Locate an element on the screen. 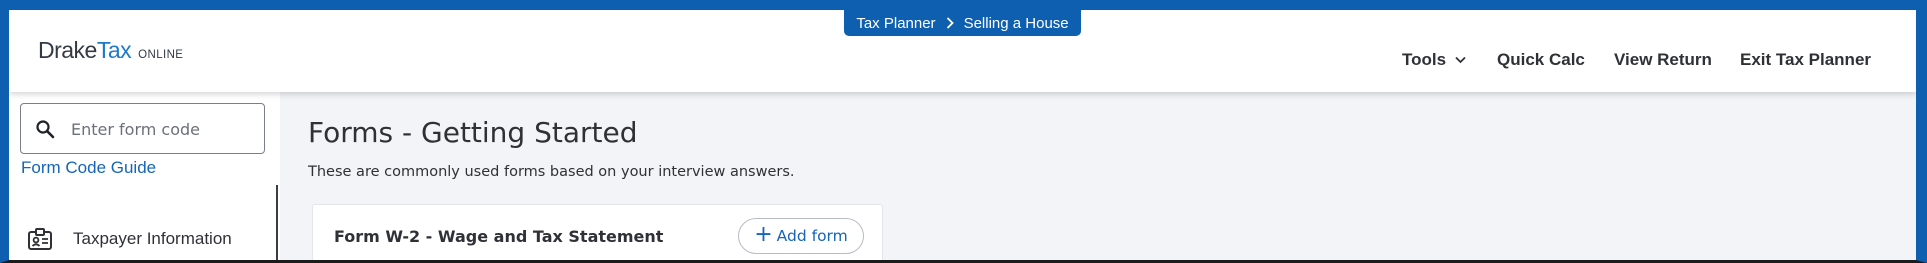 This screenshot has width=1927, height=263. search-icon is located at coordinates (45, 129).